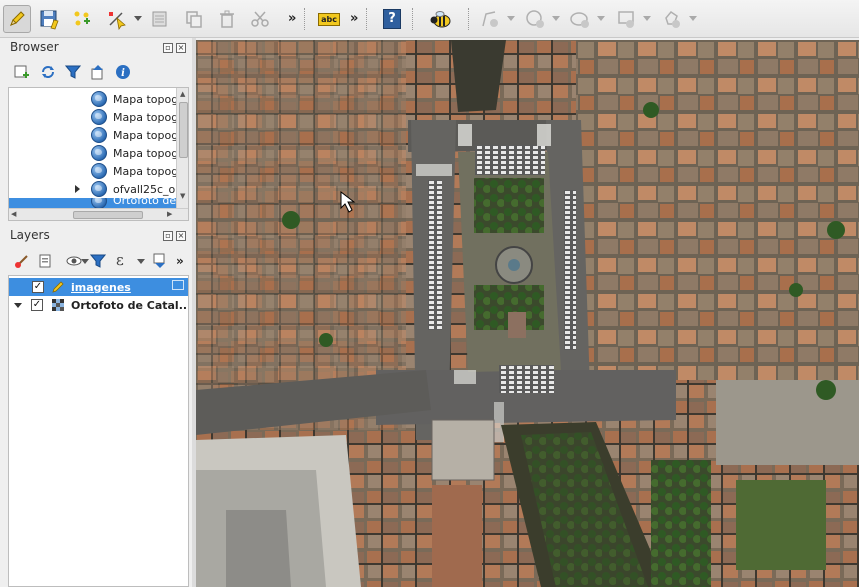  I want to click on vertical-scrollbar: ▲ ▼, so click(182, 148).